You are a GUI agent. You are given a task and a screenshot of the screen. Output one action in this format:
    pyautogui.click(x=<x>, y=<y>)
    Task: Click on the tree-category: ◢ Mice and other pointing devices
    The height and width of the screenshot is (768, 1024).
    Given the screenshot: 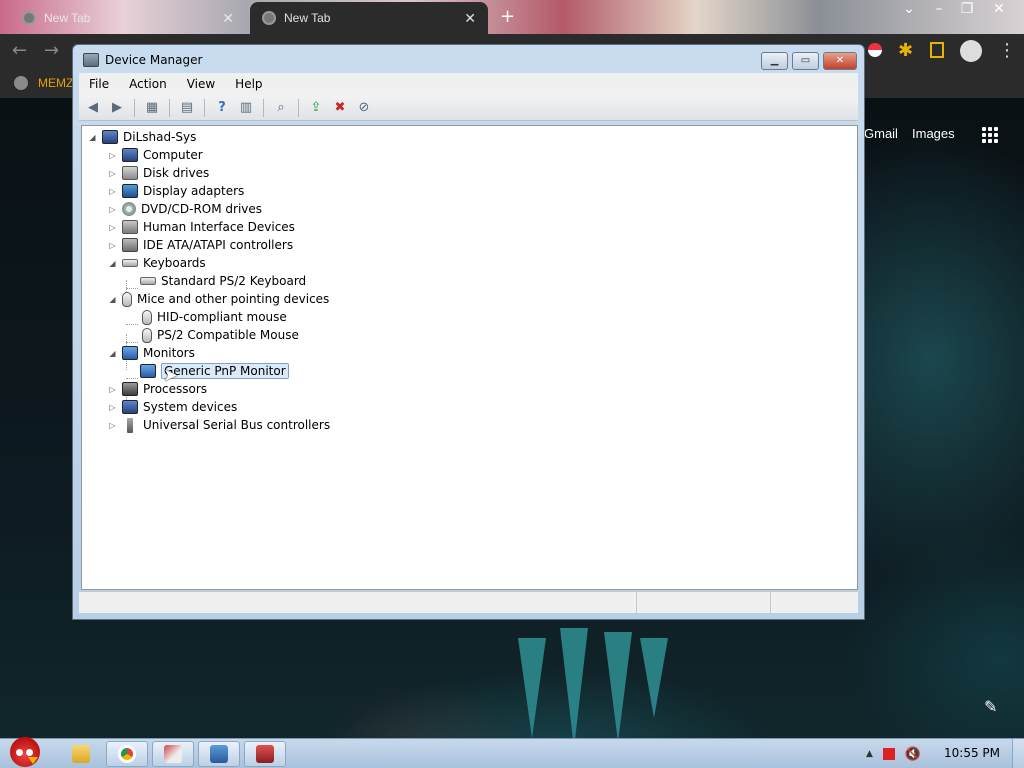 What is the action you would take?
    pyautogui.click(x=218, y=299)
    